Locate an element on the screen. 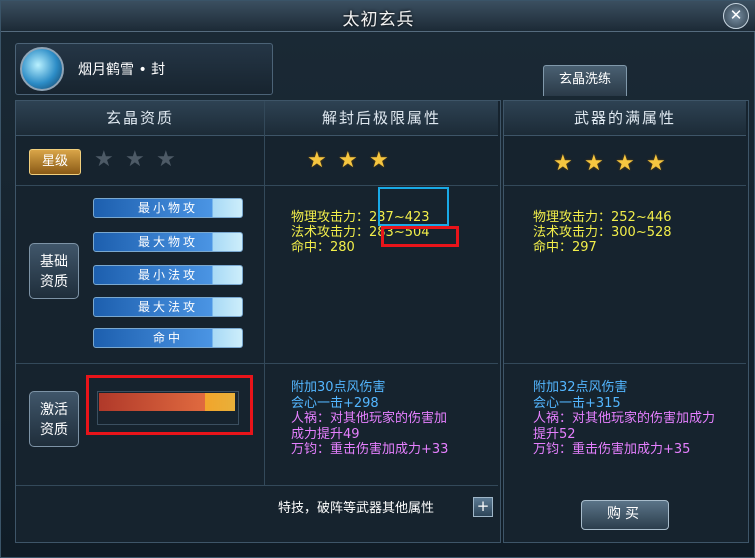  full-heavy: 万钧：重击伤害加成力+35 is located at coordinates (612, 449).